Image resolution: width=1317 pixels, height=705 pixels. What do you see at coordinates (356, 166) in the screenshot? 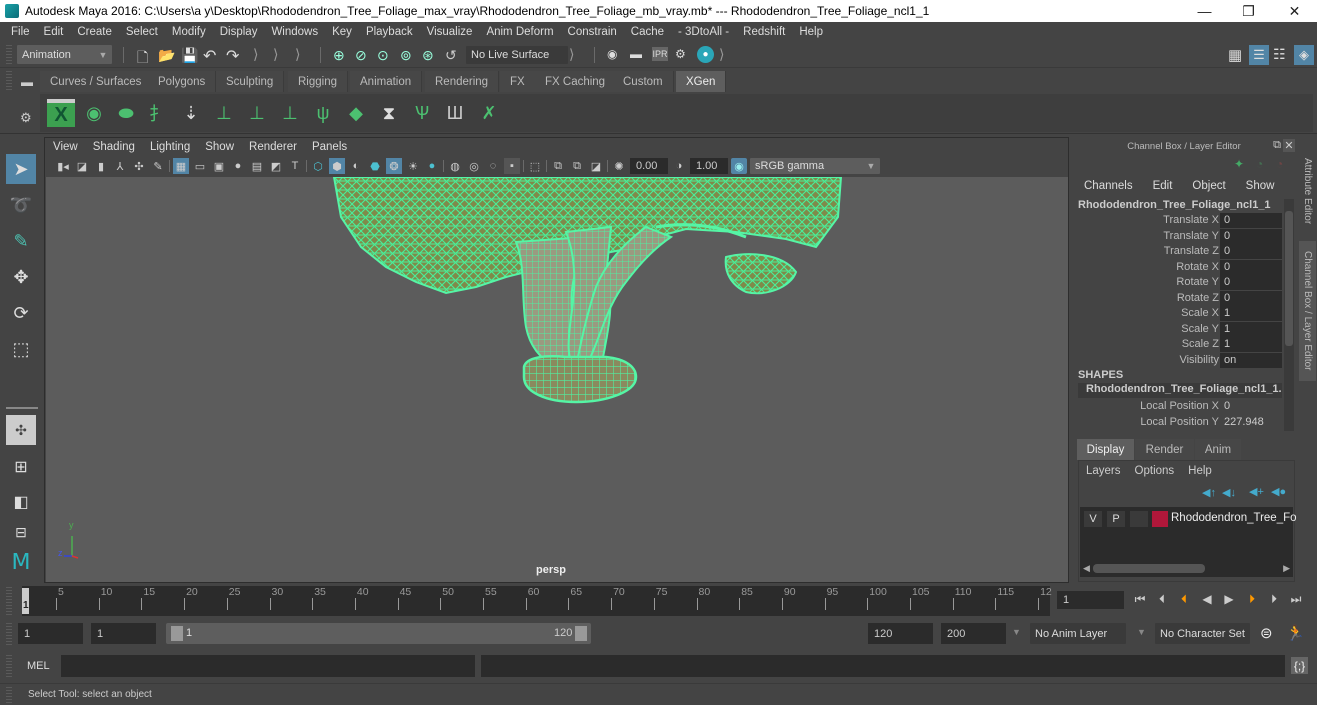
I see `use-default-material-icon: ◐` at bounding box center [356, 166].